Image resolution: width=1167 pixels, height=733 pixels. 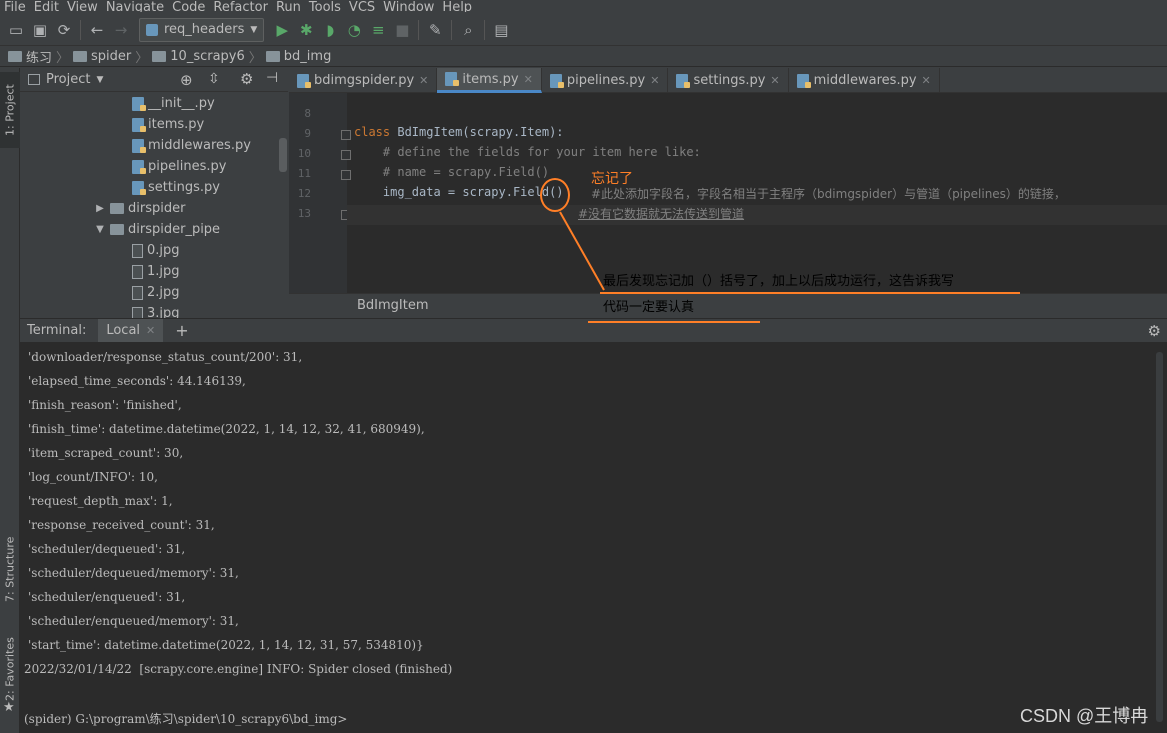 What do you see at coordinates (354, 30) in the screenshot?
I see `profile-icon: ◔` at bounding box center [354, 30].